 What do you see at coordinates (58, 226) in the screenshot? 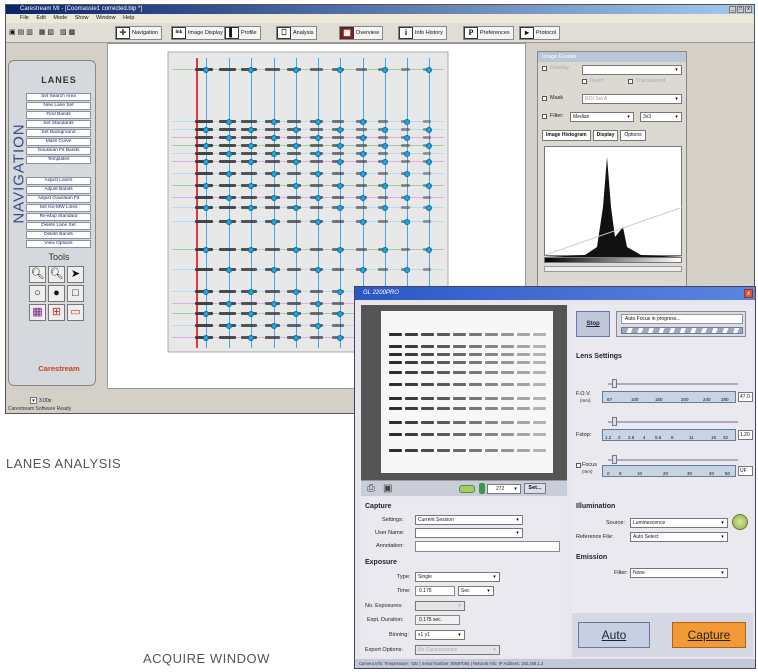
I see `delete-lane-set-button: Delete Lane Set` at bounding box center [58, 226].